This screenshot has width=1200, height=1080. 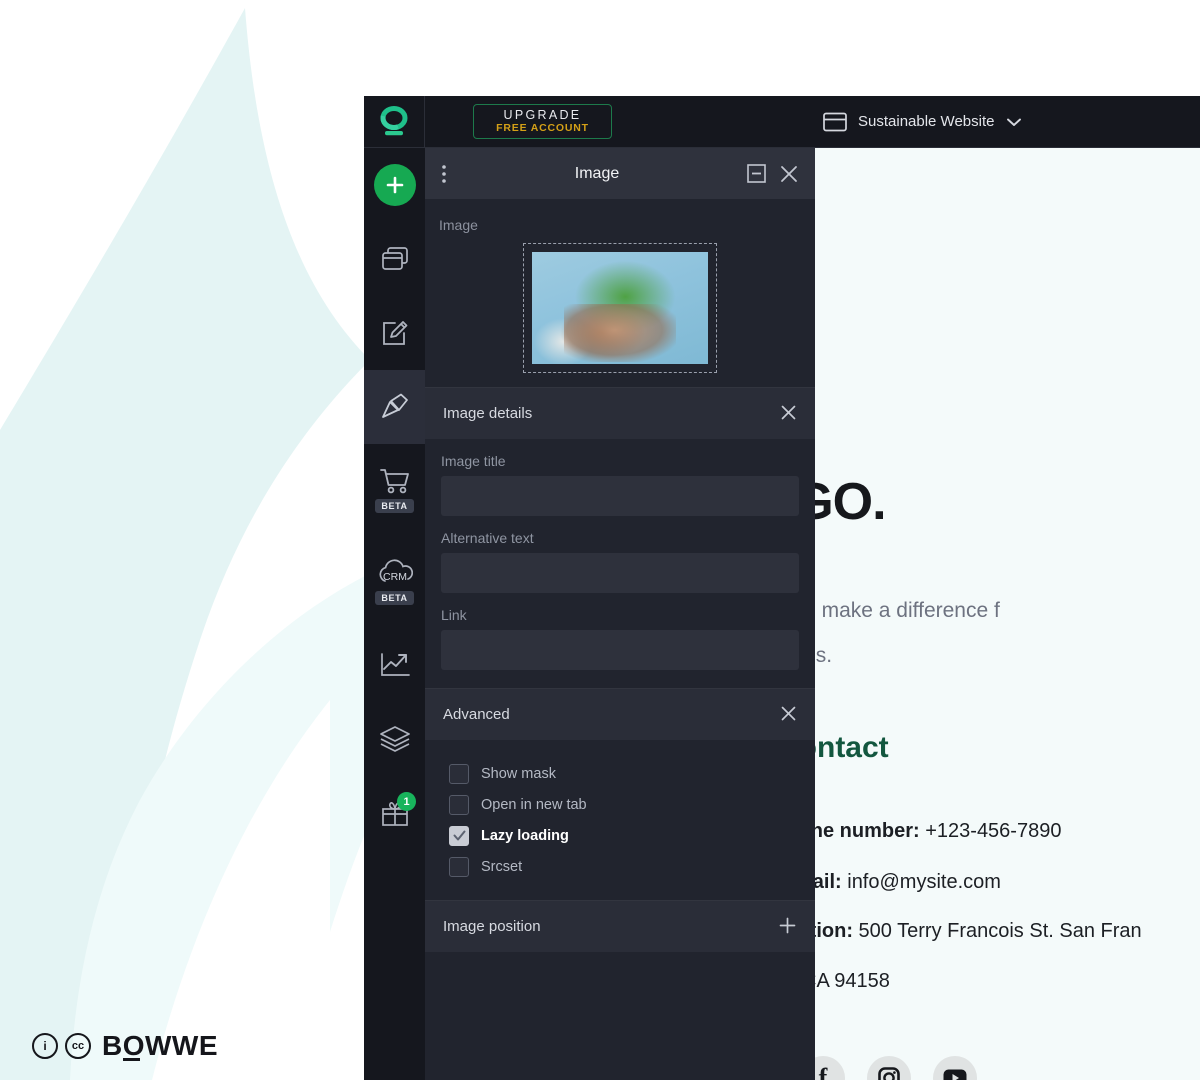 I want to click on contact-email-value: info@mysite.com, so click(x=921, y=882).